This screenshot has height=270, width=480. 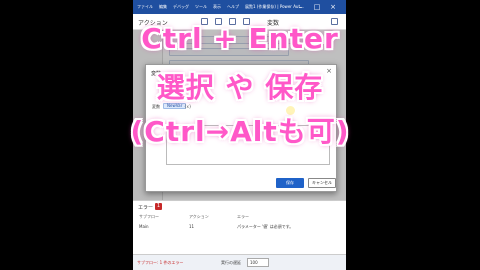 What do you see at coordinates (233, 7) in the screenshot?
I see `menu-help: ヘルプ` at bounding box center [233, 7].